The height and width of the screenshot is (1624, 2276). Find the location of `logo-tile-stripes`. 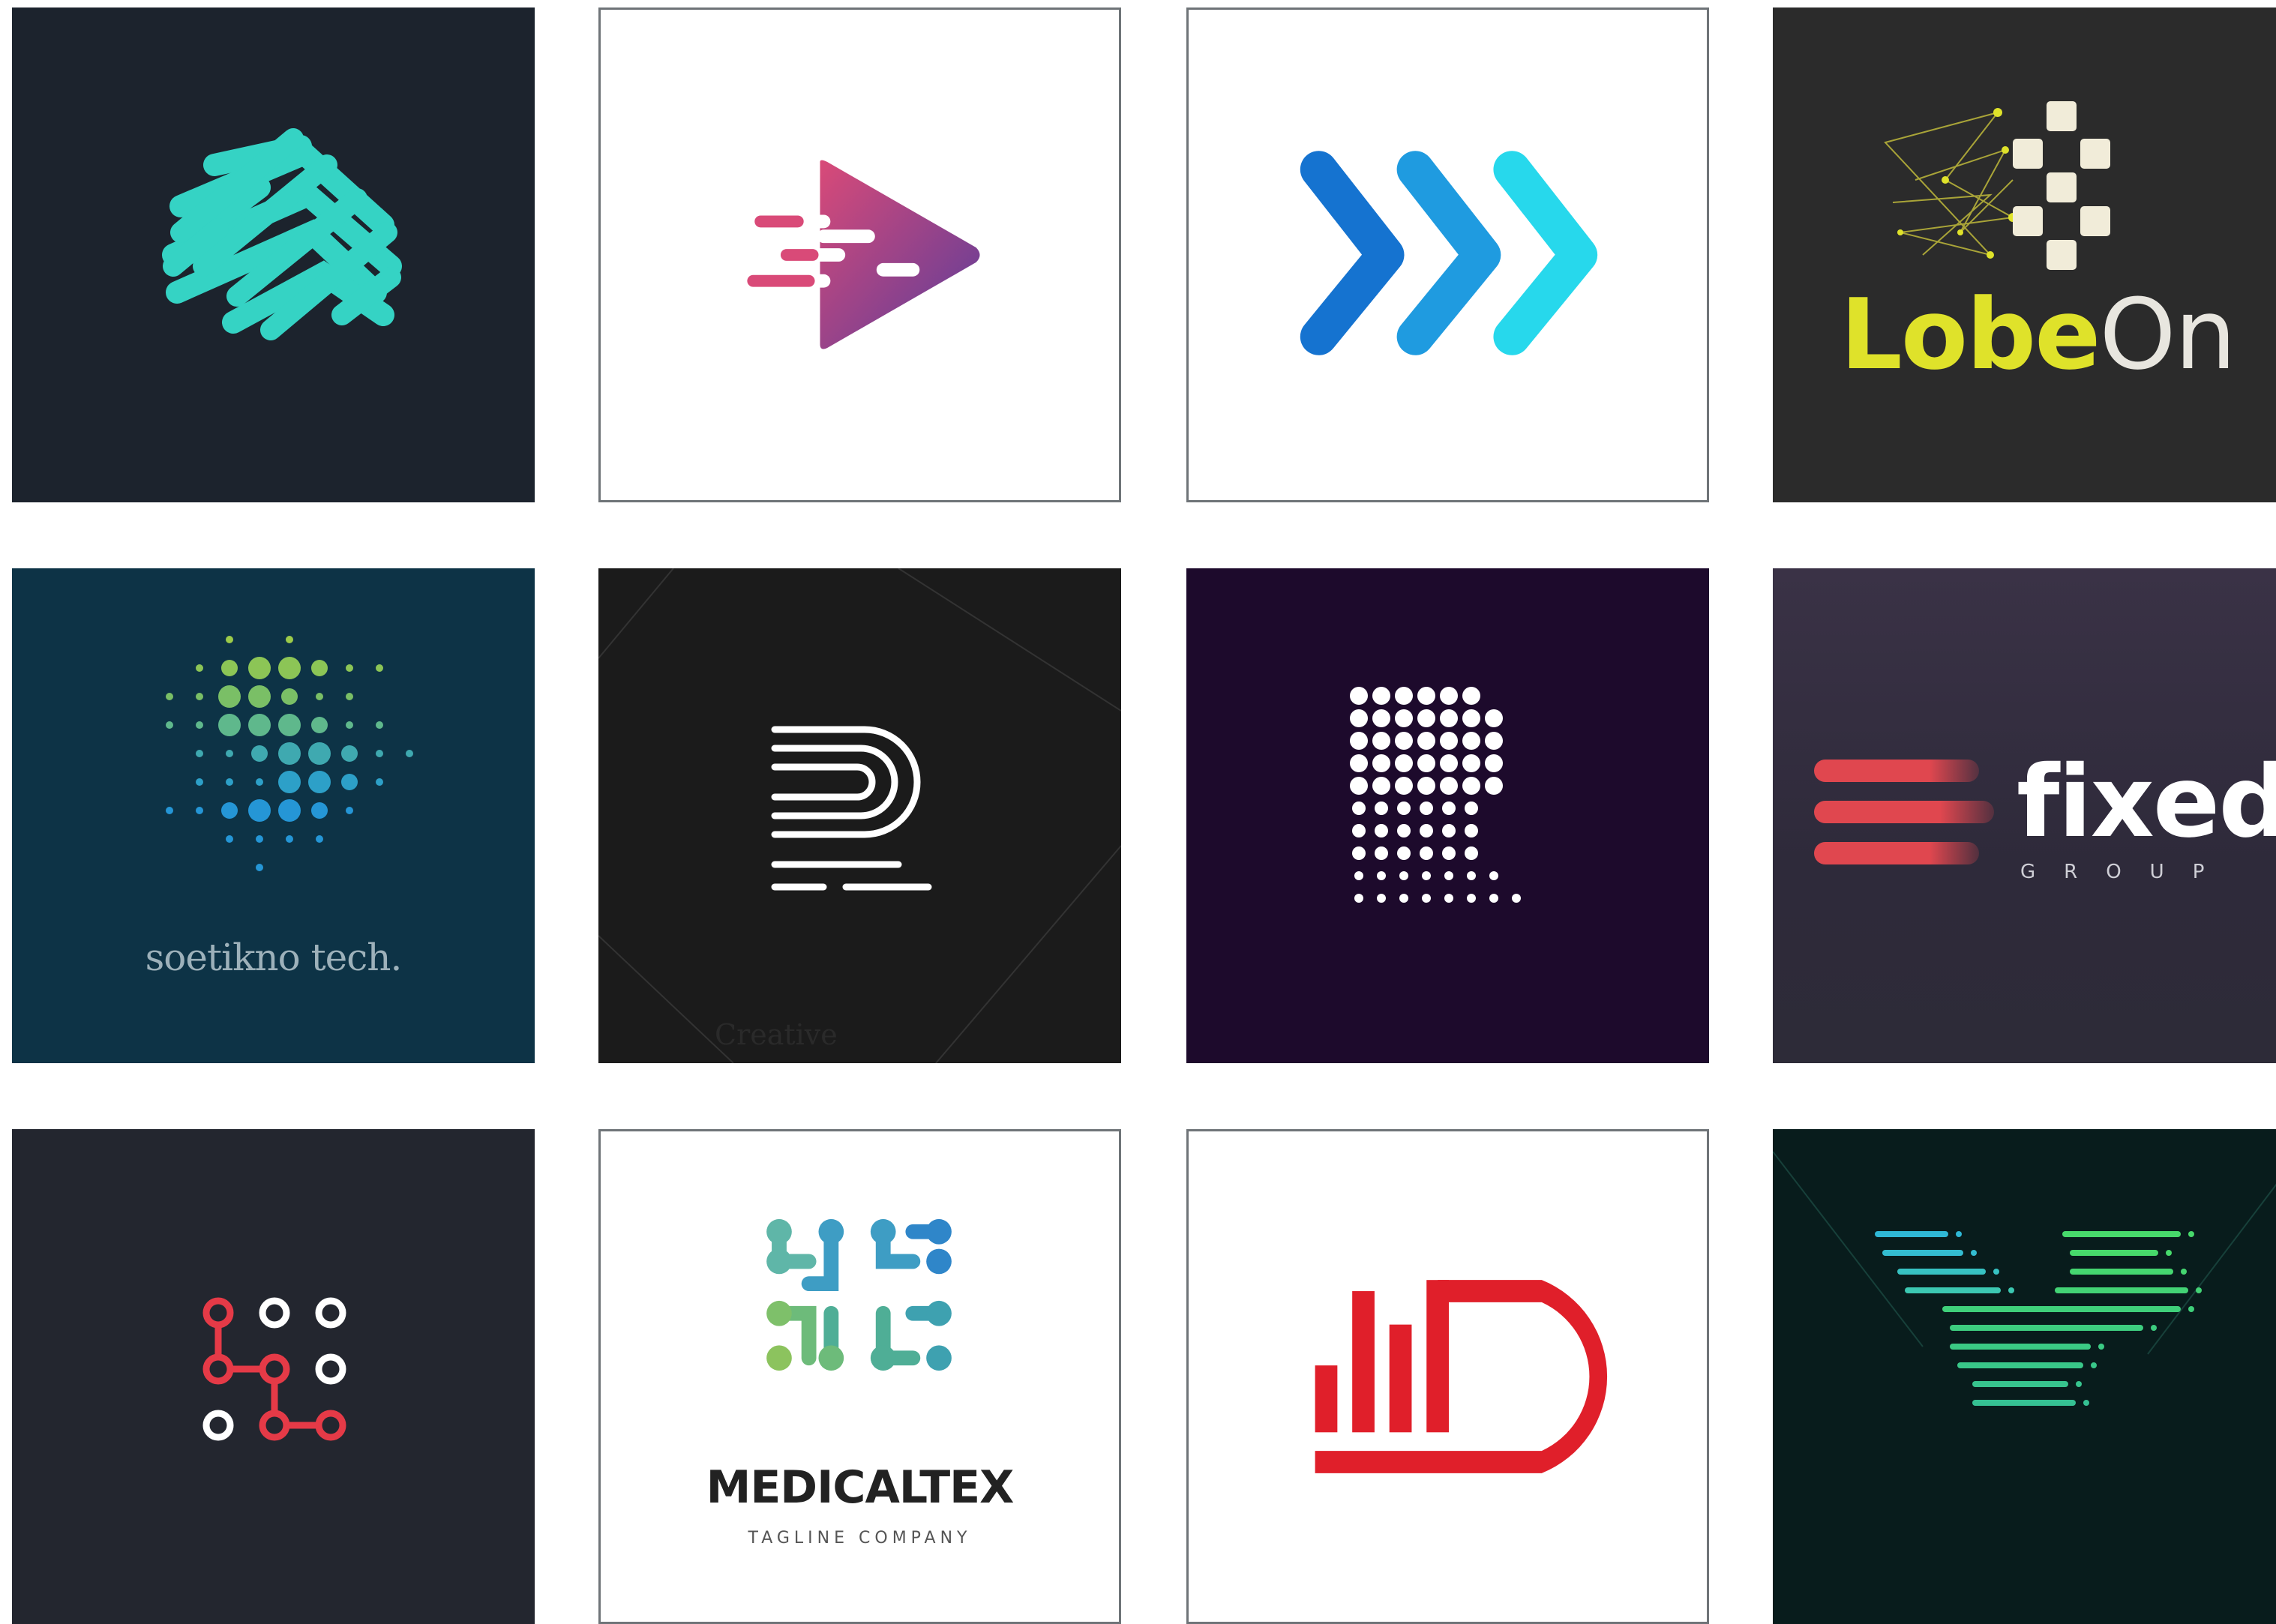

logo-tile-stripes is located at coordinates (273, 254).